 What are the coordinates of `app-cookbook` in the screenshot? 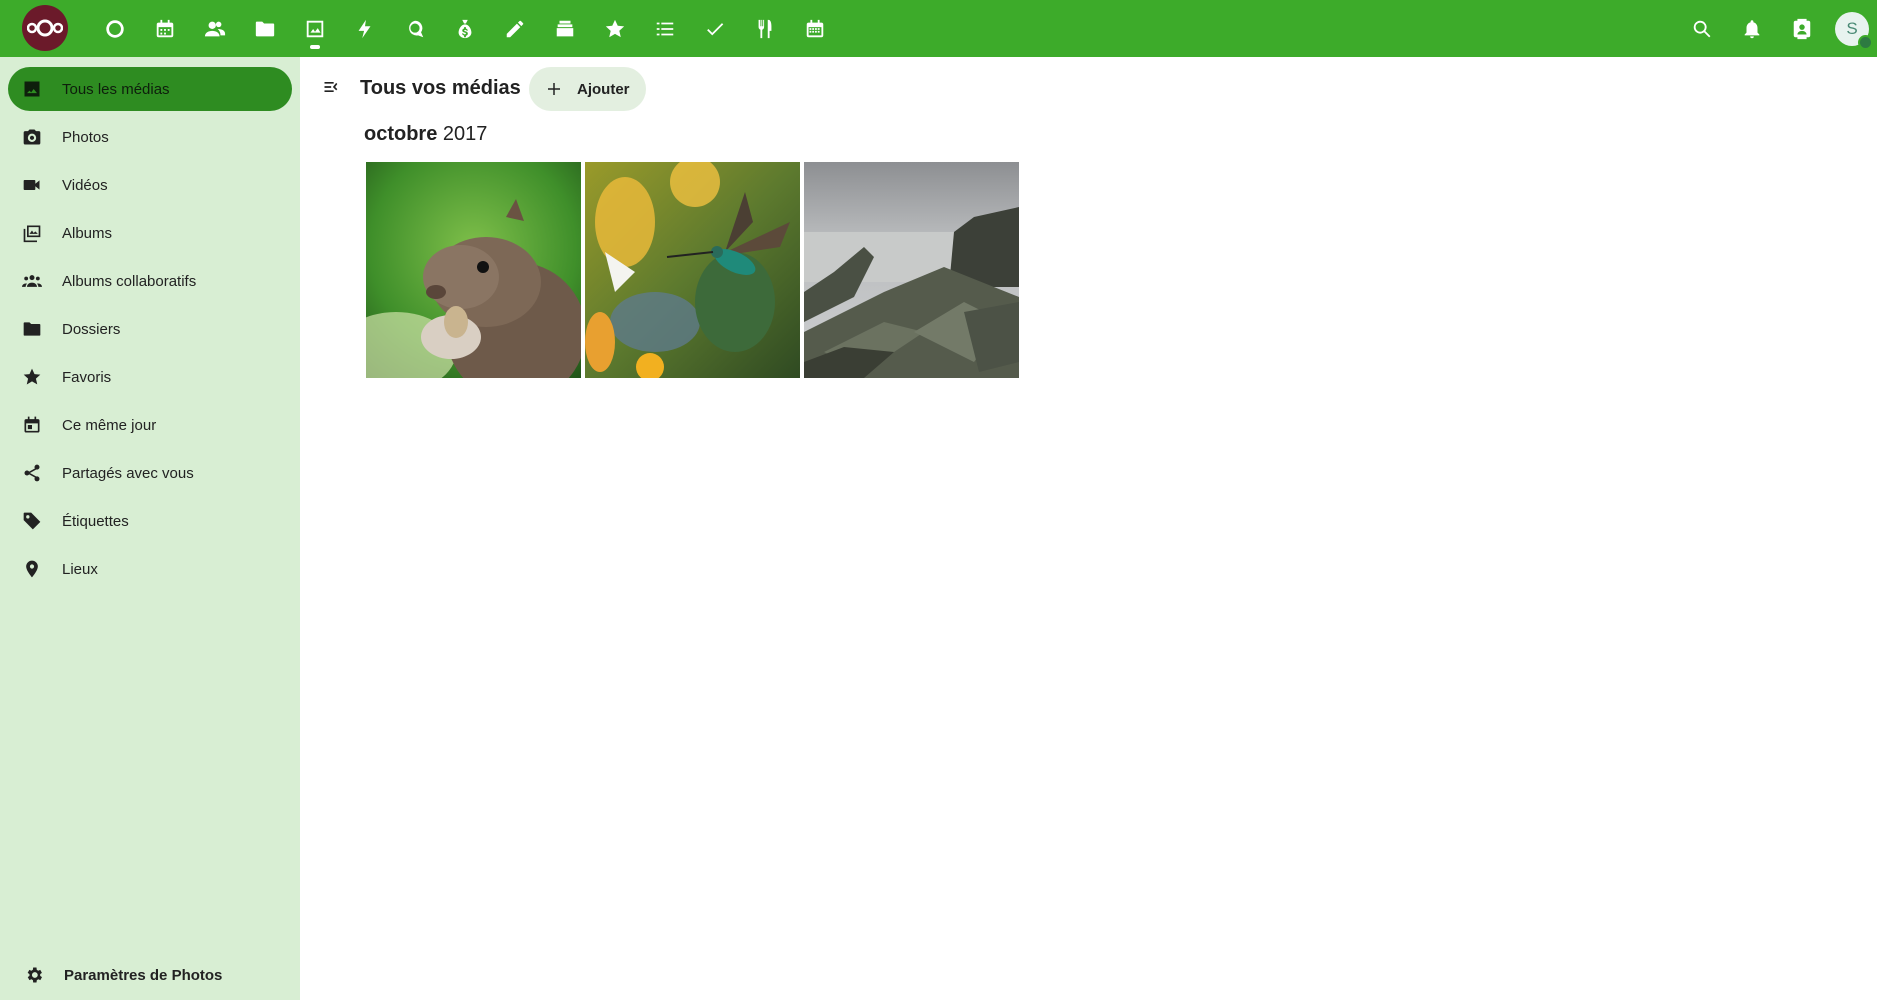 It's located at (765, 28).